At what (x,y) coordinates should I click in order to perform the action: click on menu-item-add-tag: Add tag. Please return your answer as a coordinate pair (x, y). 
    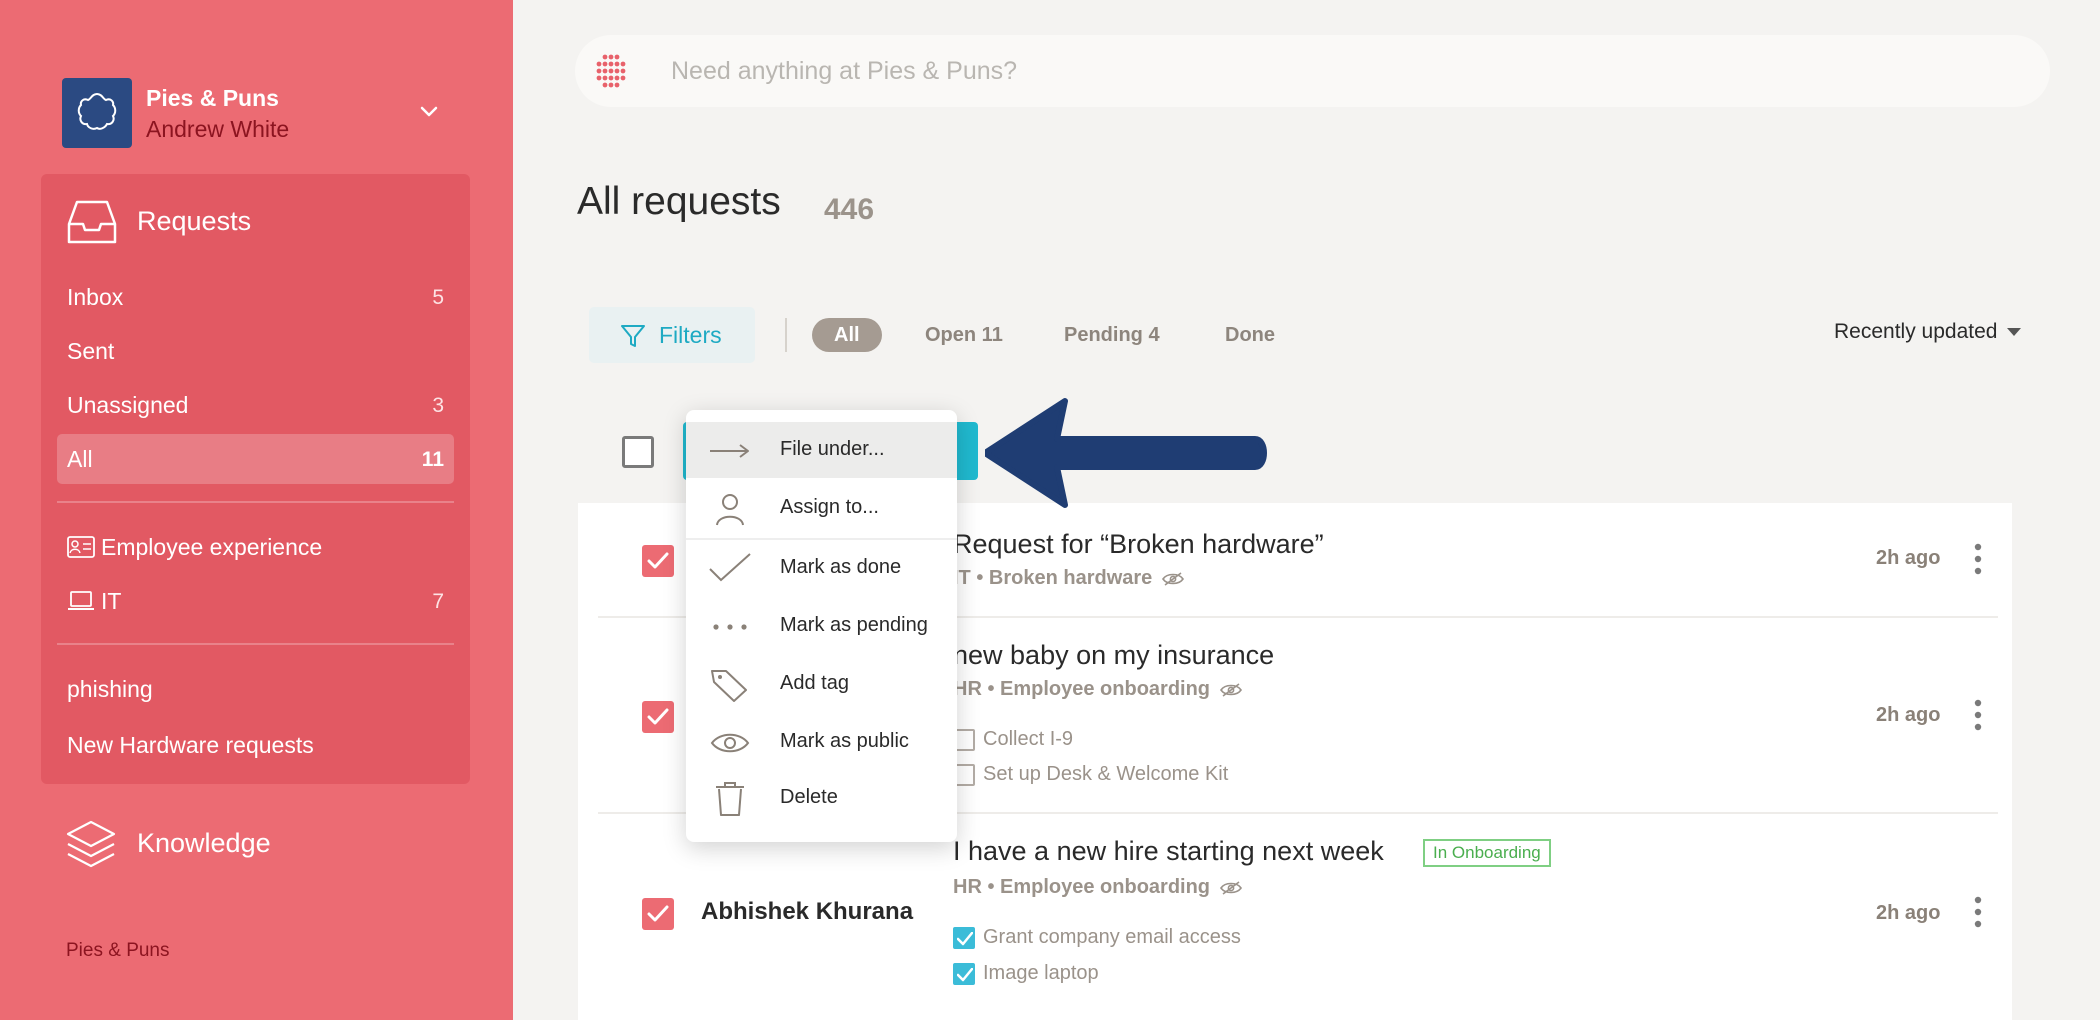
    Looking at the image, I should click on (821, 684).